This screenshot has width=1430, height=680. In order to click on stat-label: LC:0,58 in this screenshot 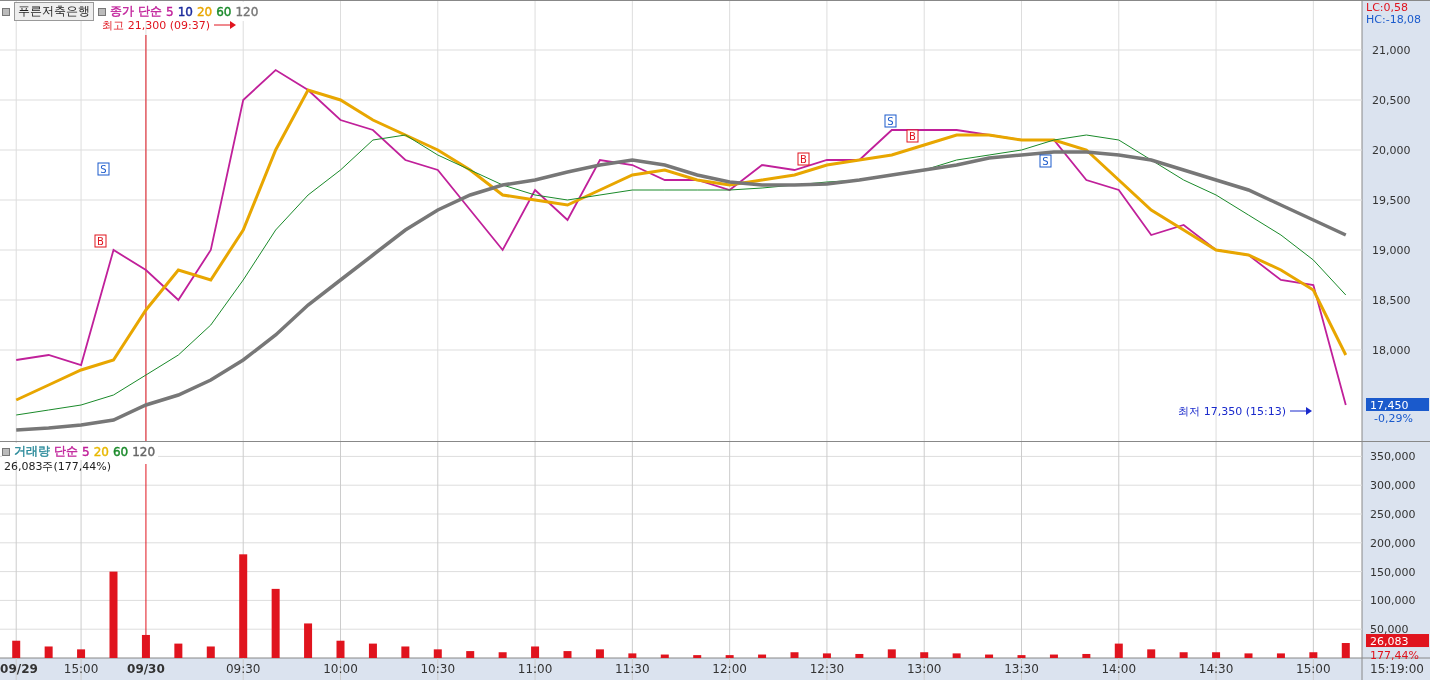, I will do `click(1387, 7)`.